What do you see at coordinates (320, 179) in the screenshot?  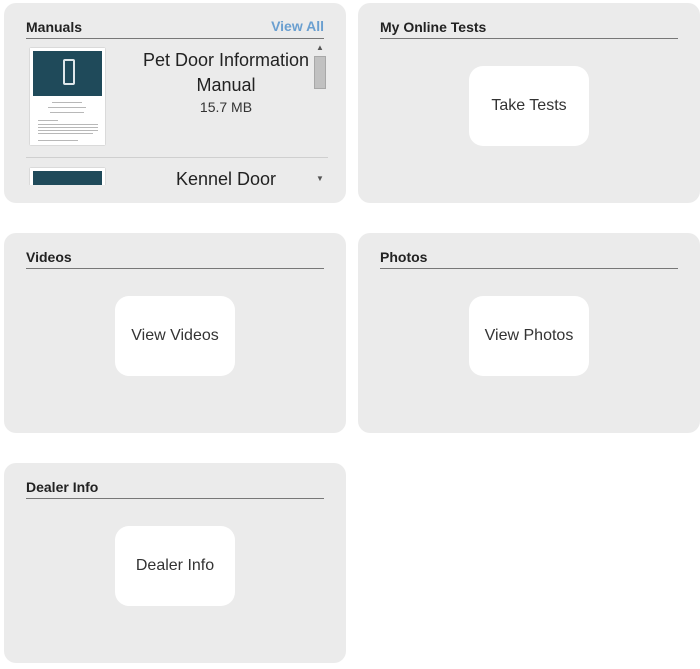 I see `scroll-down-icon: ▼` at bounding box center [320, 179].